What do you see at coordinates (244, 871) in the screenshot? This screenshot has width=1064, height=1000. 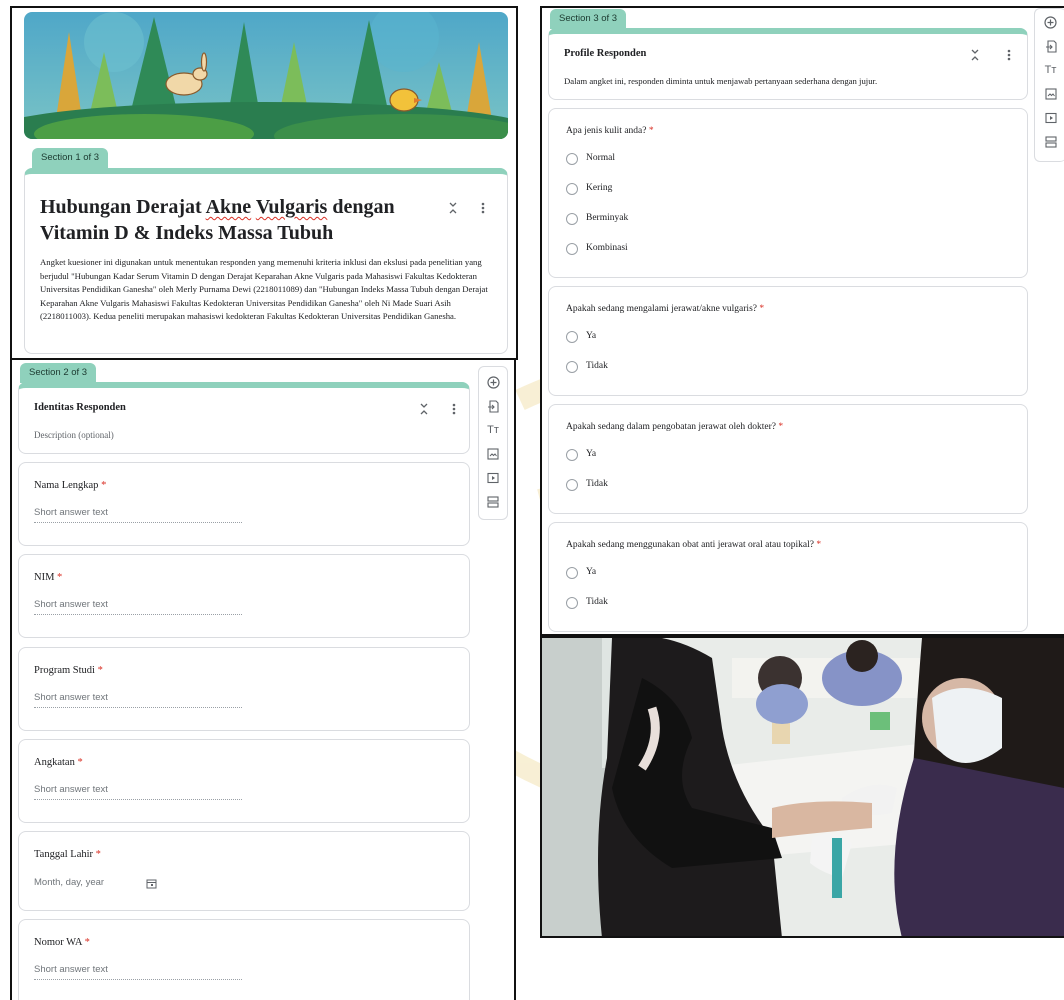 I see `question-card: Tanggal Lahir * Month, day, year` at bounding box center [244, 871].